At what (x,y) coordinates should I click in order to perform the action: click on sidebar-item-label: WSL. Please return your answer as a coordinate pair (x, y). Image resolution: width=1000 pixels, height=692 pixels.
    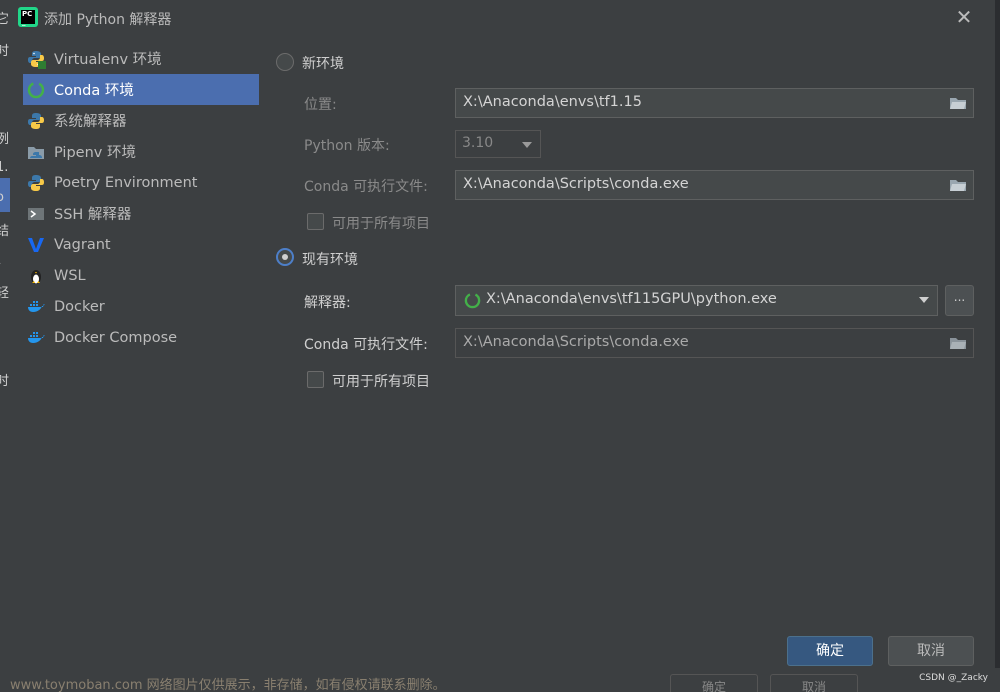
    Looking at the image, I should click on (70, 275).